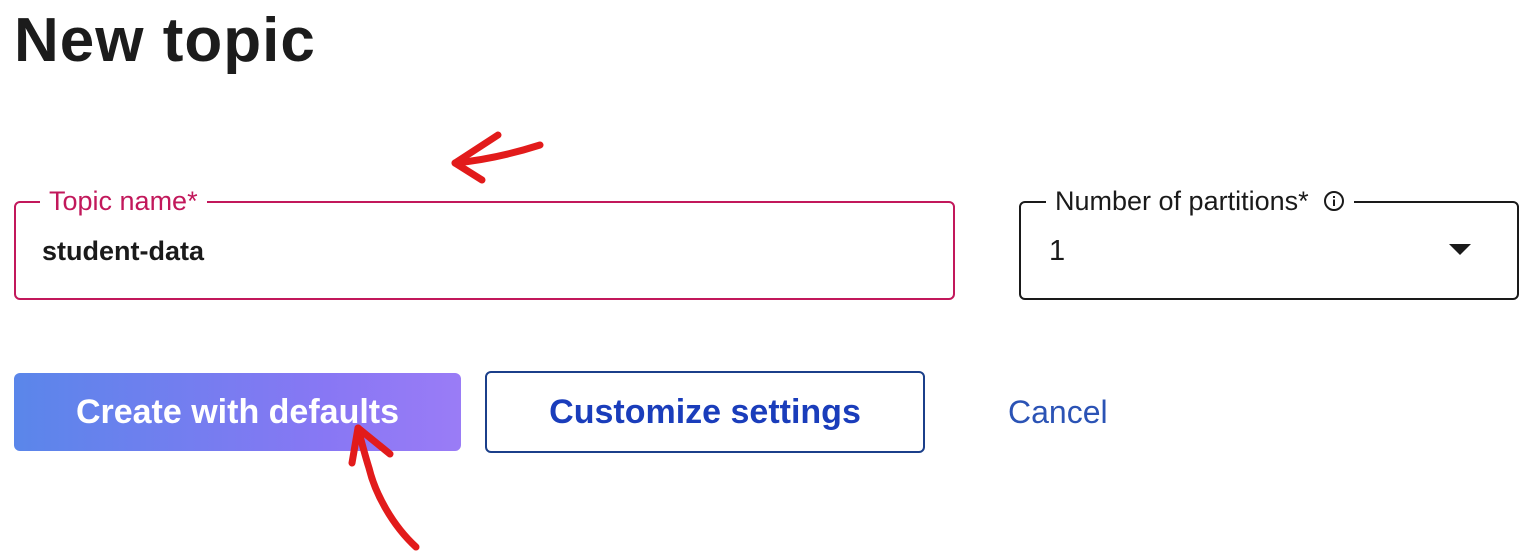  What do you see at coordinates (1058, 412) in the screenshot?
I see `cancel-button: Cancel` at bounding box center [1058, 412].